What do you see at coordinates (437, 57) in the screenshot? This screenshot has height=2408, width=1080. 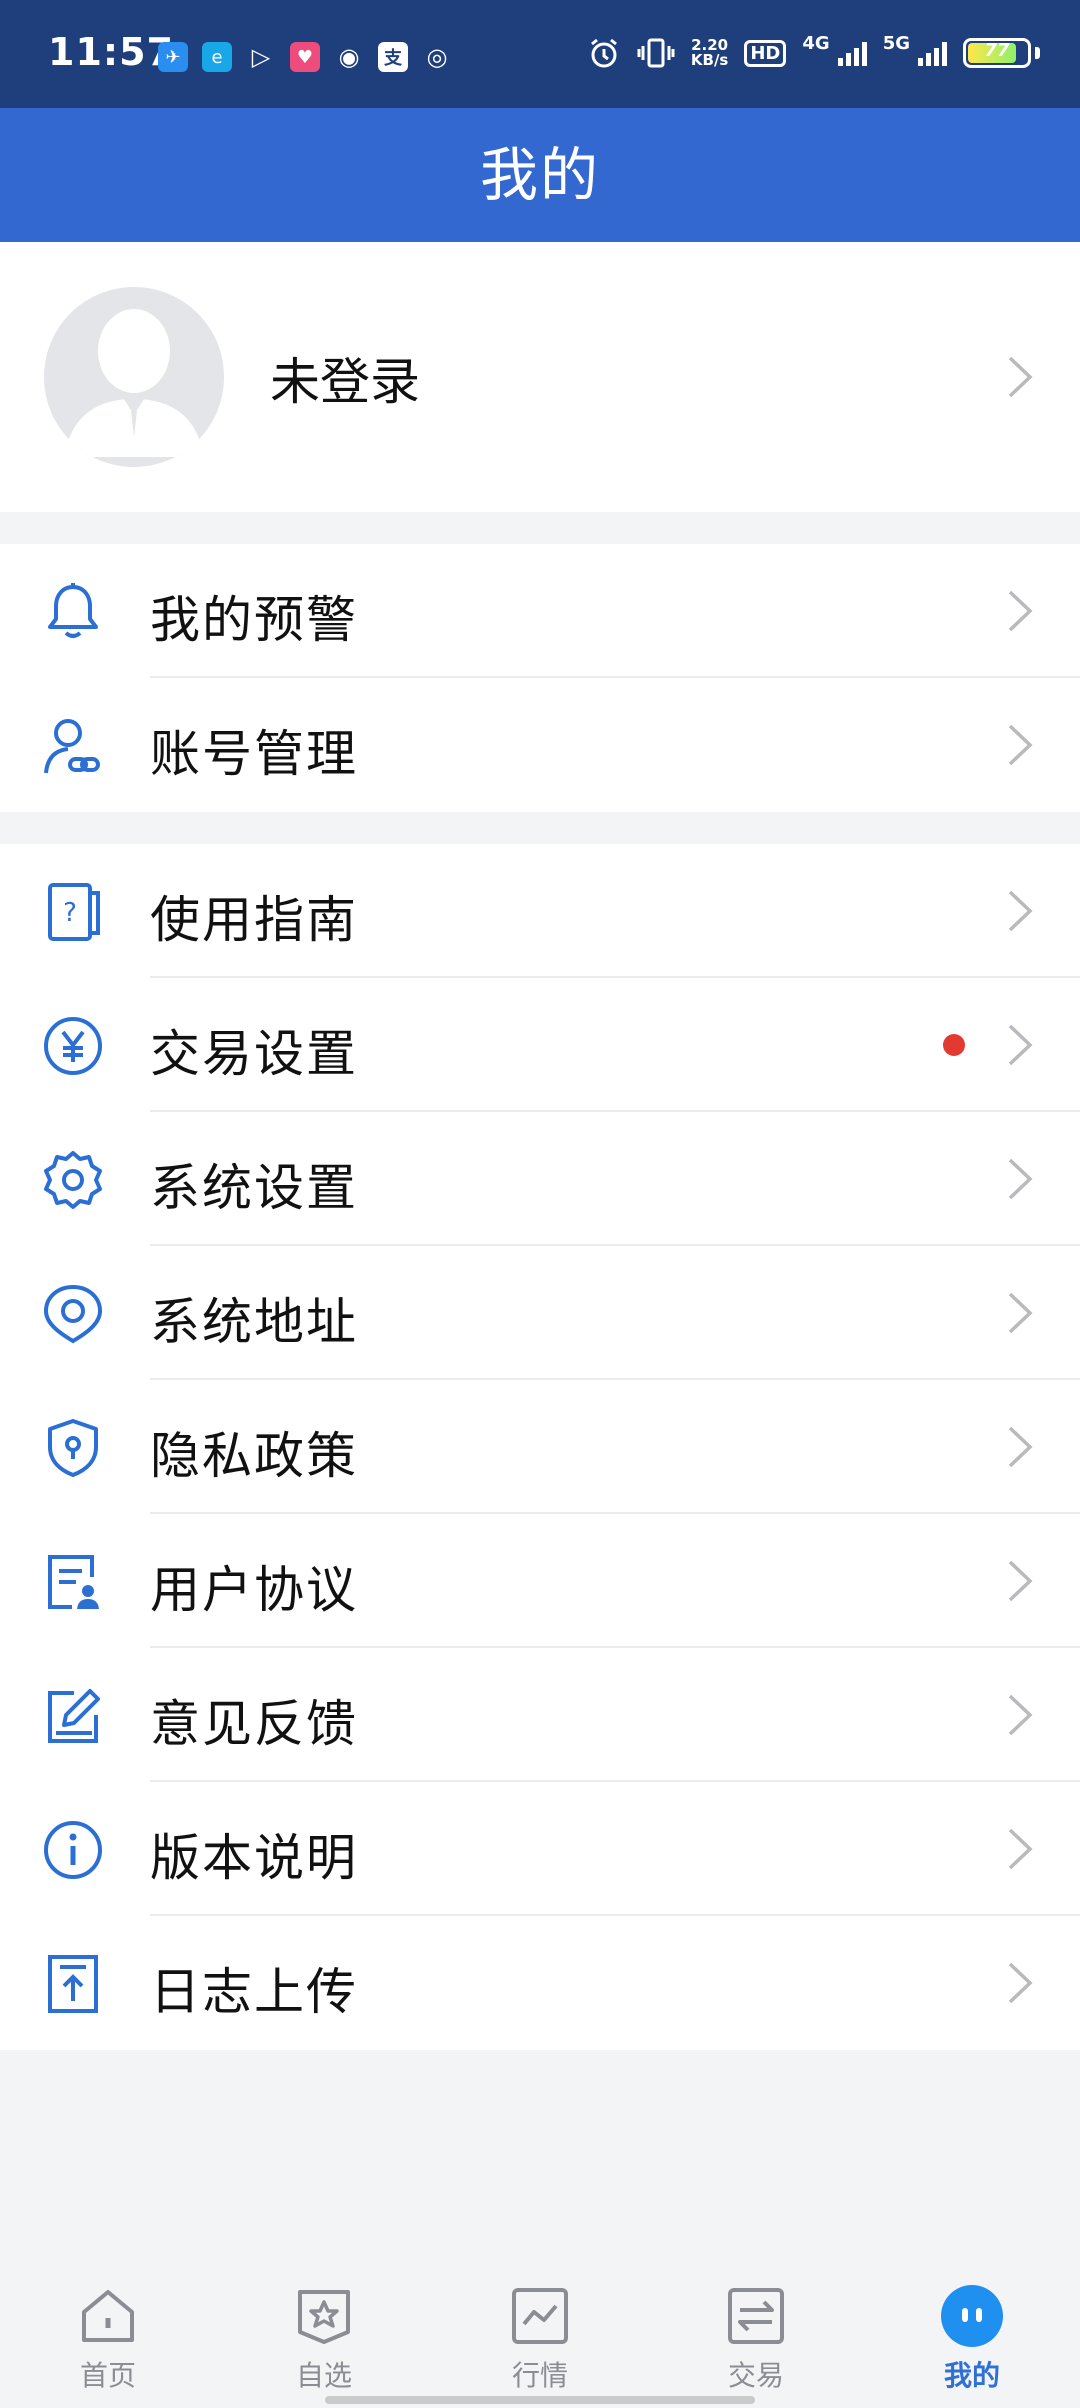 I see `app-notification-icon: ◎` at bounding box center [437, 57].